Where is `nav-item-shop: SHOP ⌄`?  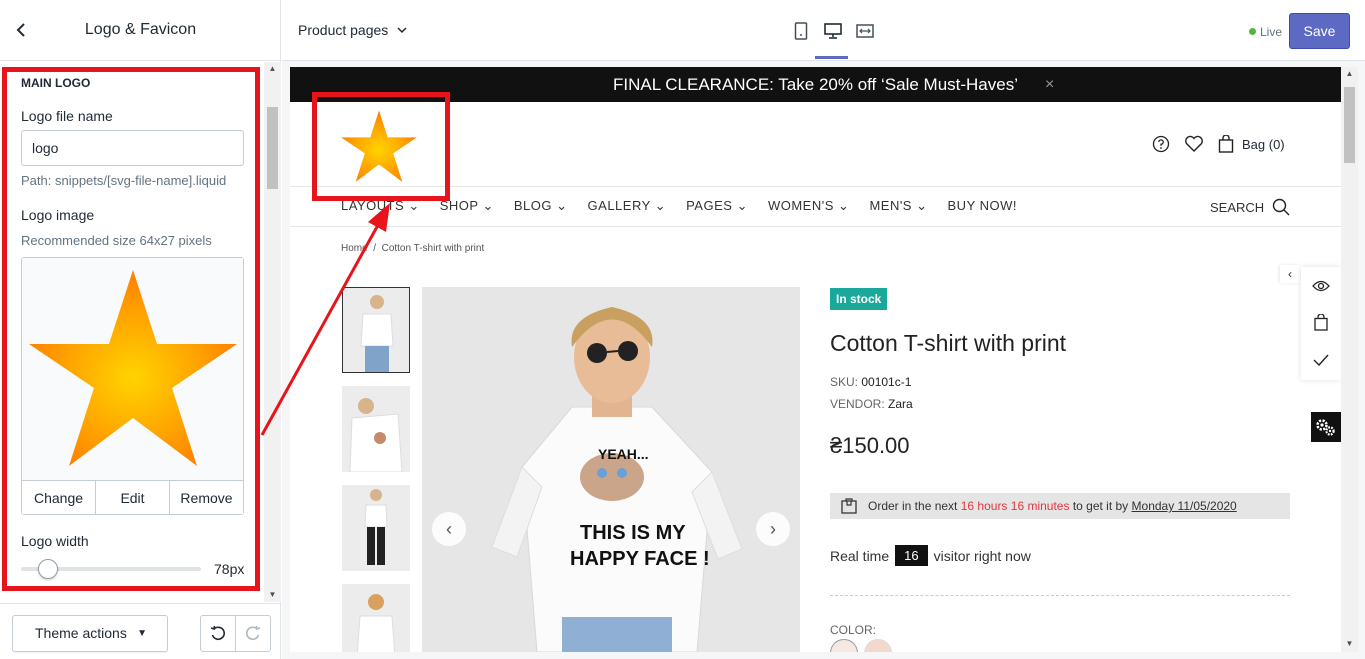
nav-item-shop: SHOP ⌄ is located at coordinates (467, 206).